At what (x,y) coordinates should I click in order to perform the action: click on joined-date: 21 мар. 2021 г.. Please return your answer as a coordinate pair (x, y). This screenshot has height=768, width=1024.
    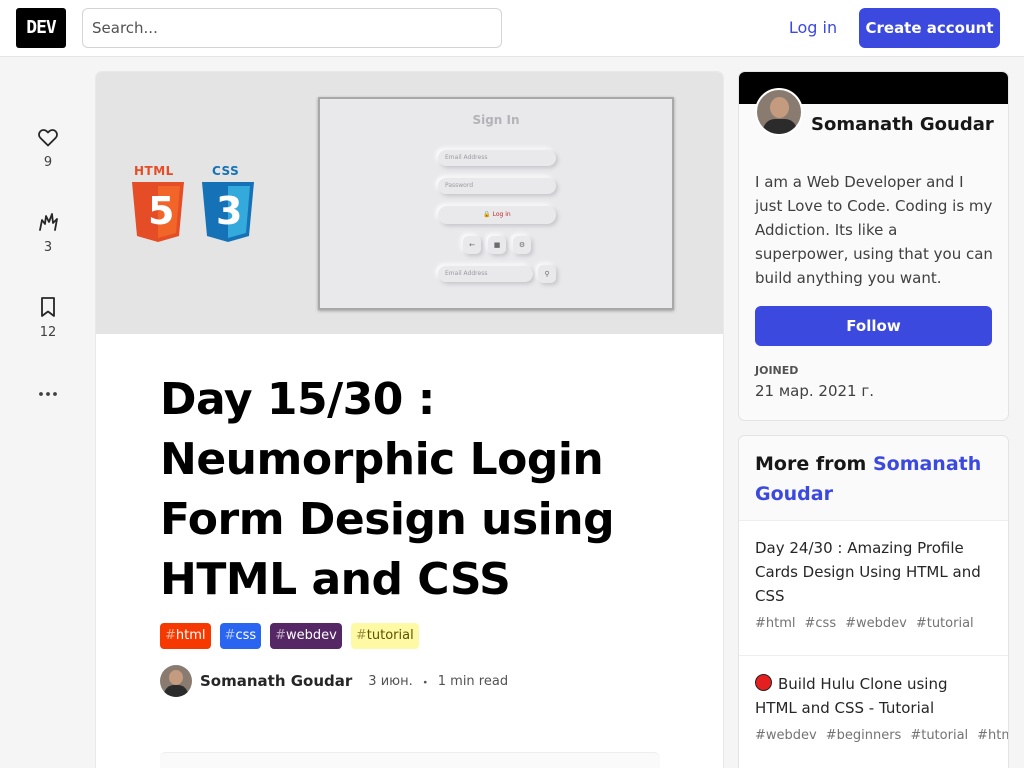
    Looking at the image, I should click on (815, 391).